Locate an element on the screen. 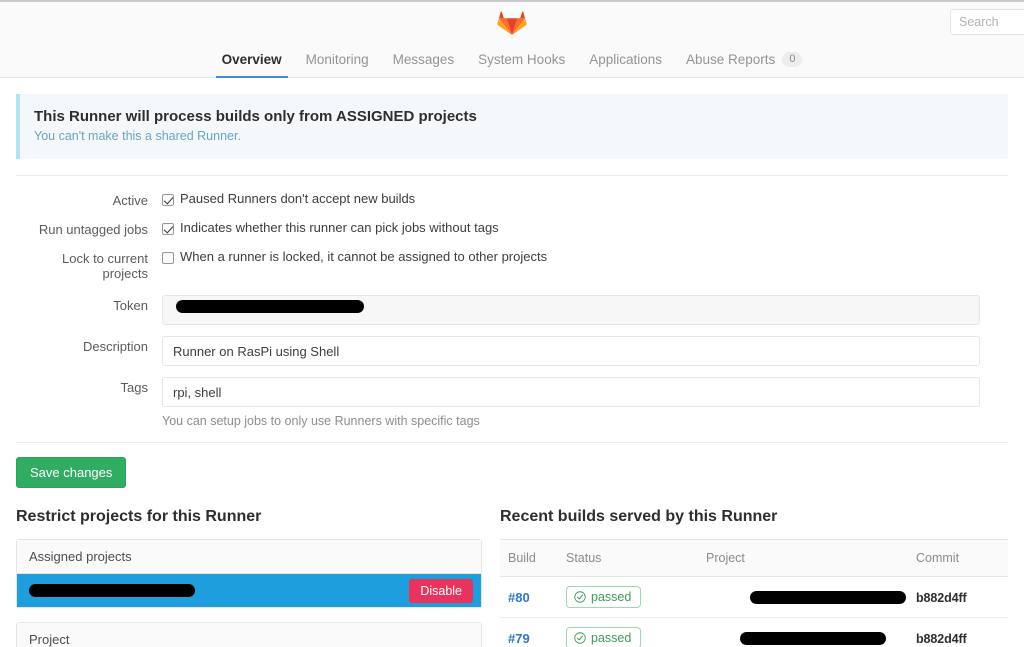 The height and width of the screenshot is (647, 1024). column-header-build: Build is located at coordinates (529, 558).